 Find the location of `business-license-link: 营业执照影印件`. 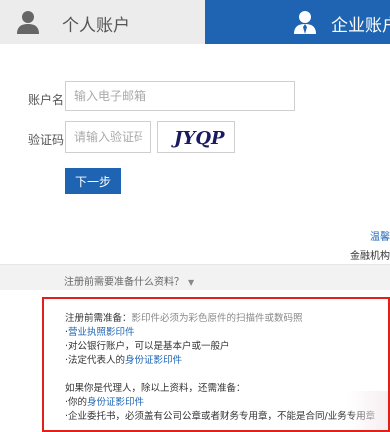

business-license-link: 营业执照影印件 is located at coordinates (101, 332).